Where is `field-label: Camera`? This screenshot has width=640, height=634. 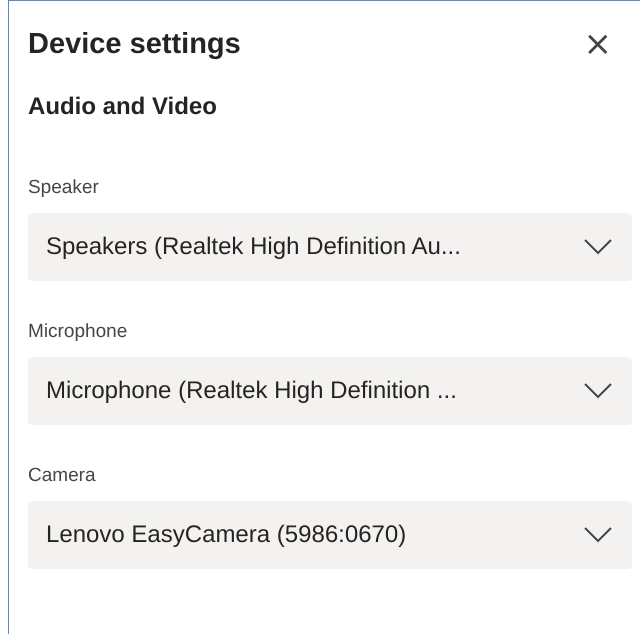 field-label: Camera is located at coordinates (62, 476).